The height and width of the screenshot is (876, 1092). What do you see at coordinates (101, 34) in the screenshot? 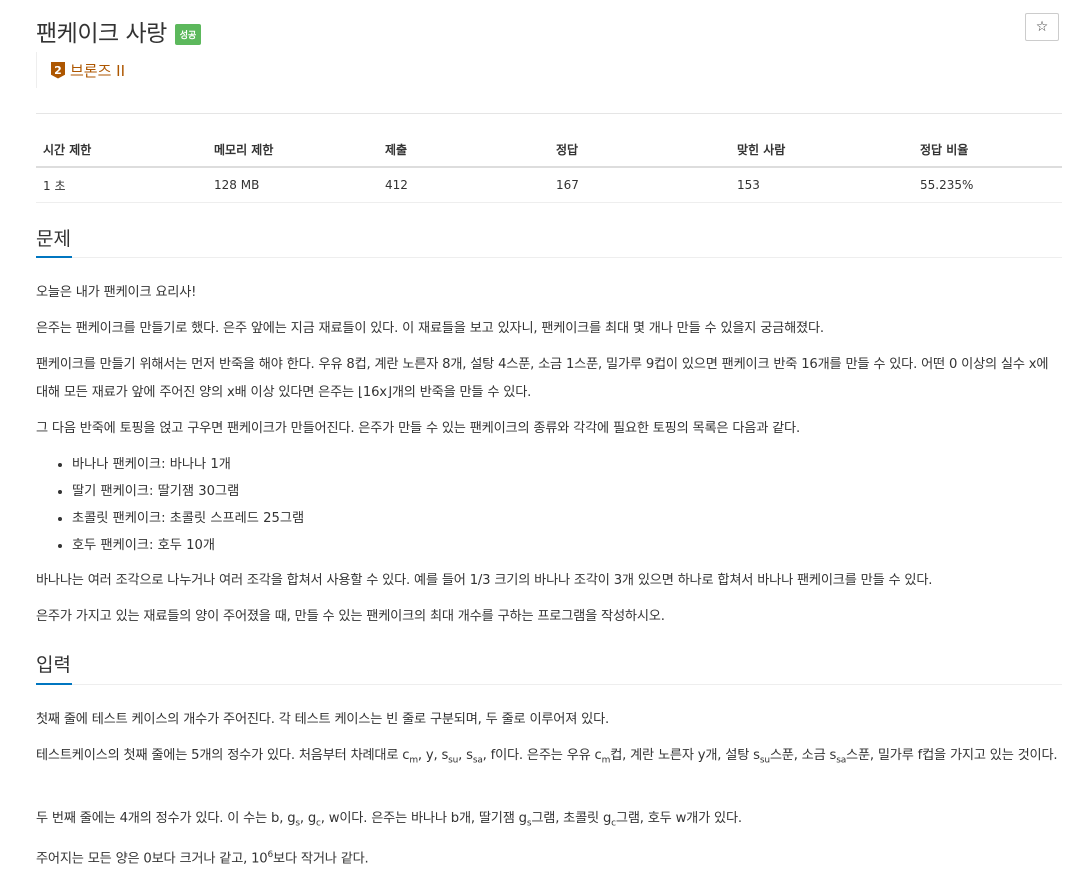
I see `problem-title: 팬케이크 사랑` at bounding box center [101, 34].